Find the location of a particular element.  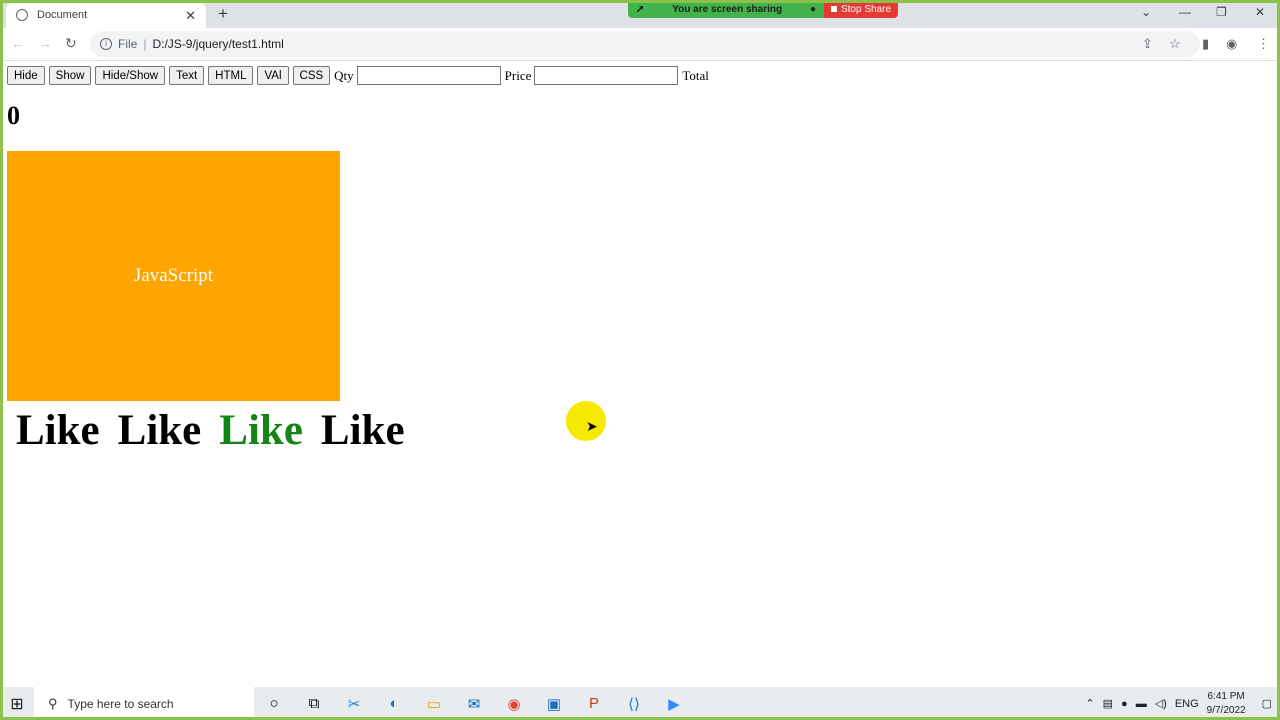

globe-icon is located at coordinates (22, 15).